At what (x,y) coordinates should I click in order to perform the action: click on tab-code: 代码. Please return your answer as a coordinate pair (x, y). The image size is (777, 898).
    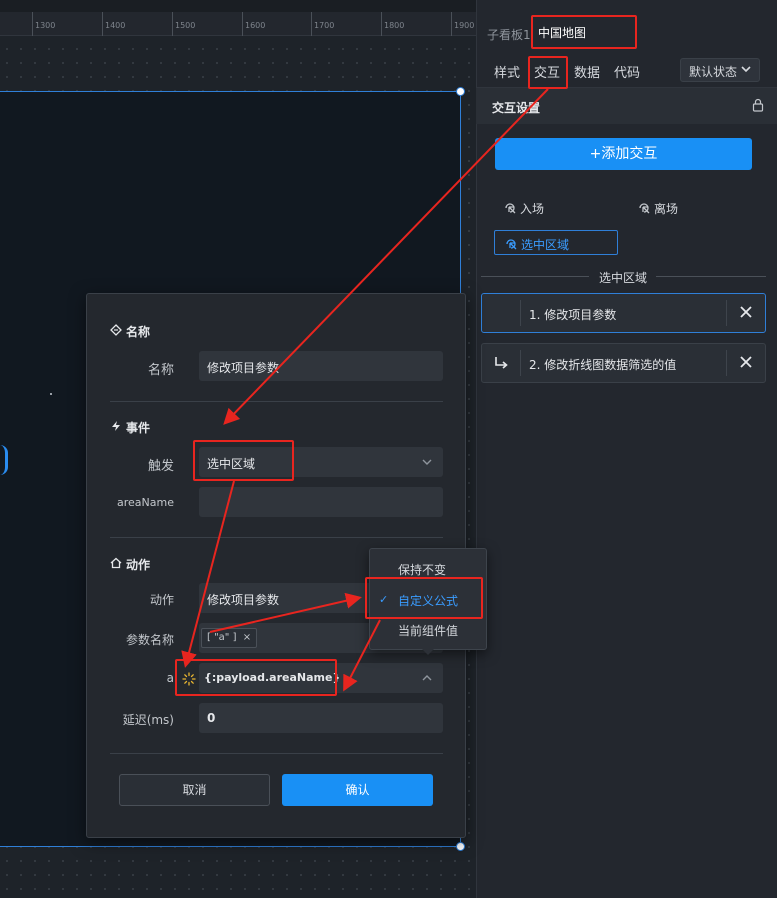
    Looking at the image, I should click on (627, 71).